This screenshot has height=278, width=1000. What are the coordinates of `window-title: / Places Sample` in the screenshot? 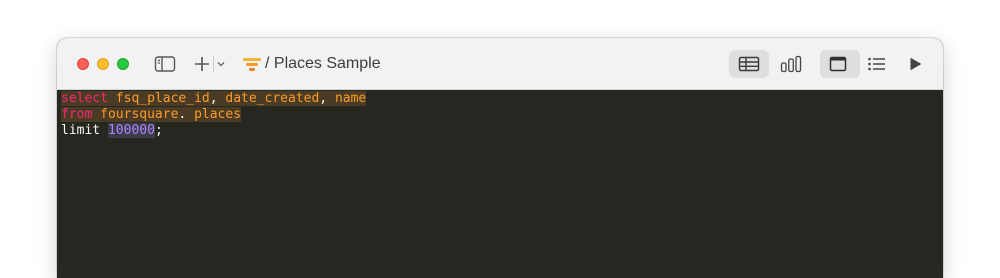 It's located at (323, 63).